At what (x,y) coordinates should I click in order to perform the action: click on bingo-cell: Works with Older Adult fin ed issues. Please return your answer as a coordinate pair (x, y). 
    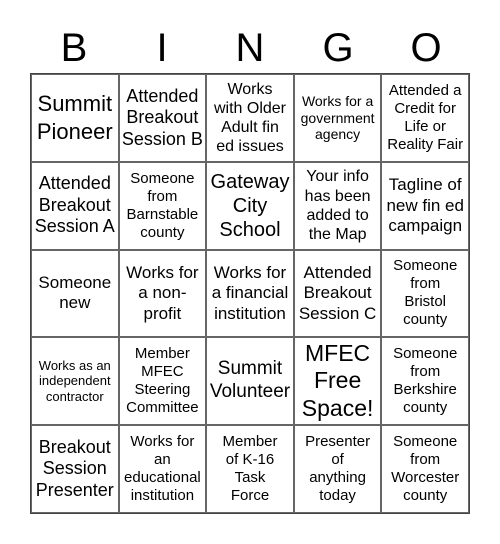
    Looking at the image, I should click on (250, 118).